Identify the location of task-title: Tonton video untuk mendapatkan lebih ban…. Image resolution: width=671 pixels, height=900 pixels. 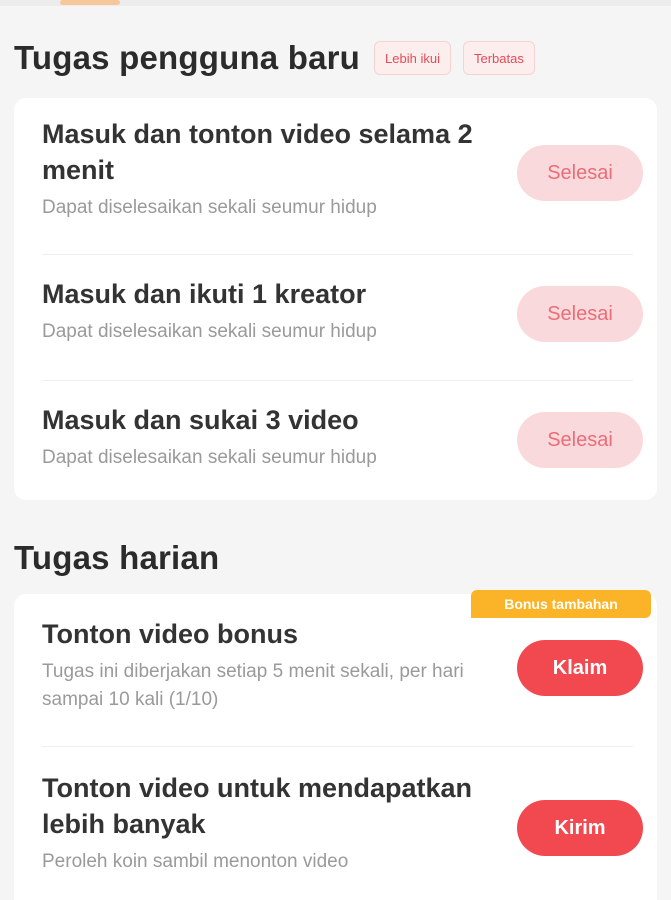
(257, 806).